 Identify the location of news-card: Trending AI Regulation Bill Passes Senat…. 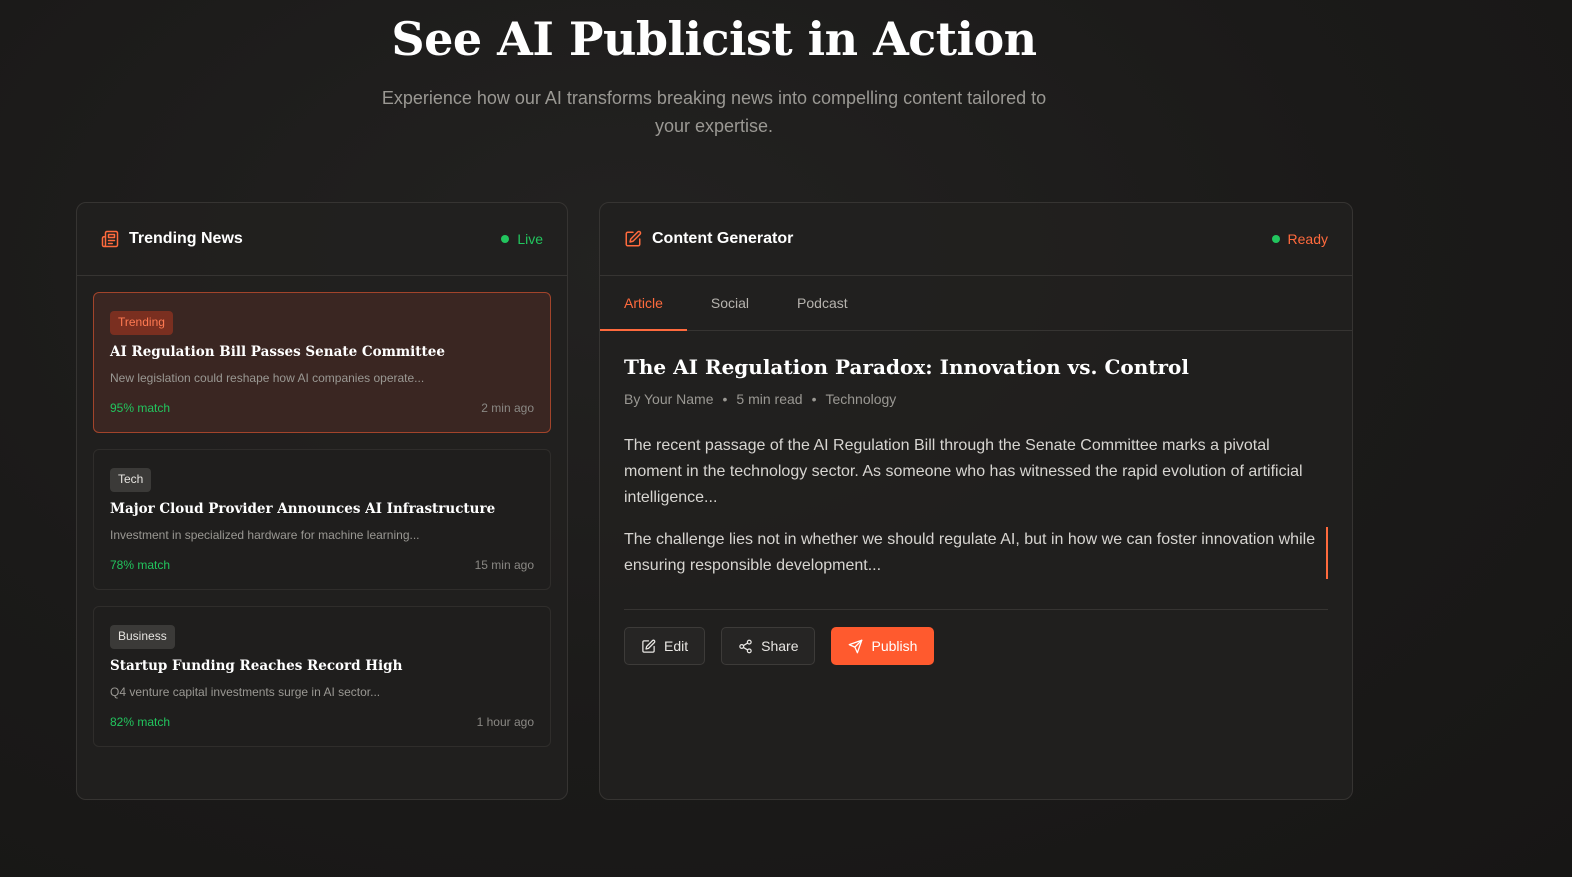
(322, 362).